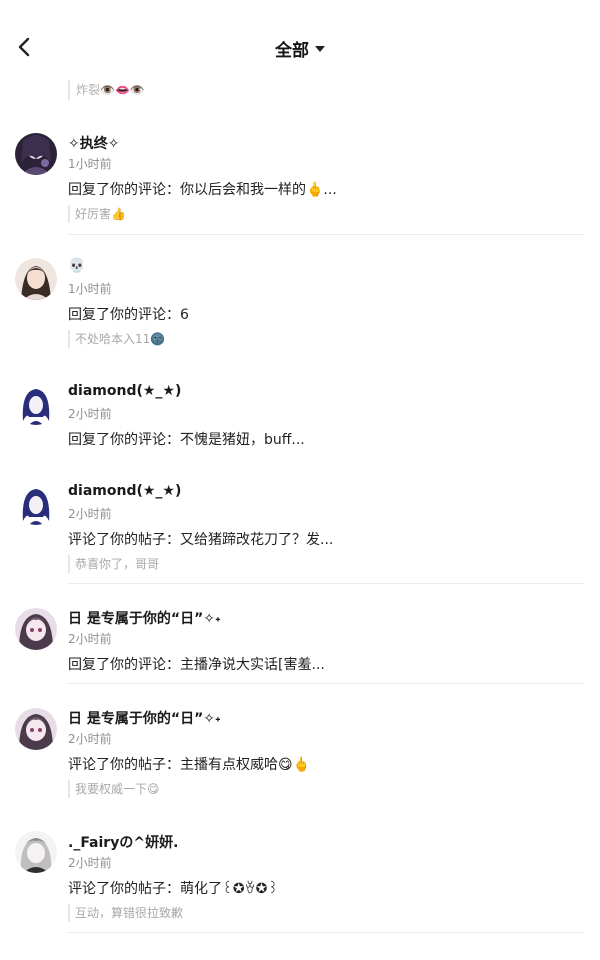  I want to click on notification-item: 💀 1小时前 回复了你的评论：6 不处哈本入11🌚, so click(300, 302).